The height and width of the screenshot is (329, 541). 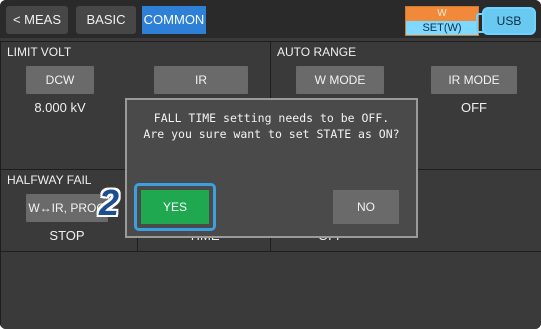 What do you see at coordinates (506, 21) in the screenshot?
I see `usb-indicator: USB` at bounding box center [506, 21].